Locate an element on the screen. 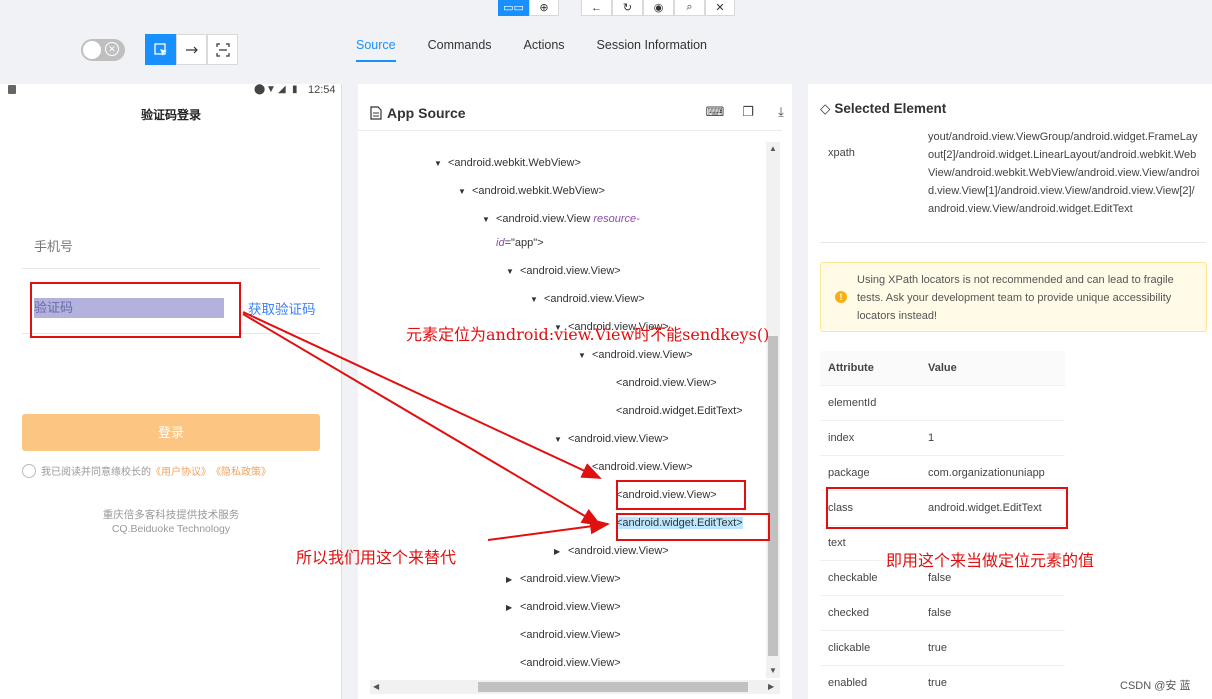 The width and height of the screenshot is (1212, 699). arrow-to-edittext-node is located at coordinates (422, 420).